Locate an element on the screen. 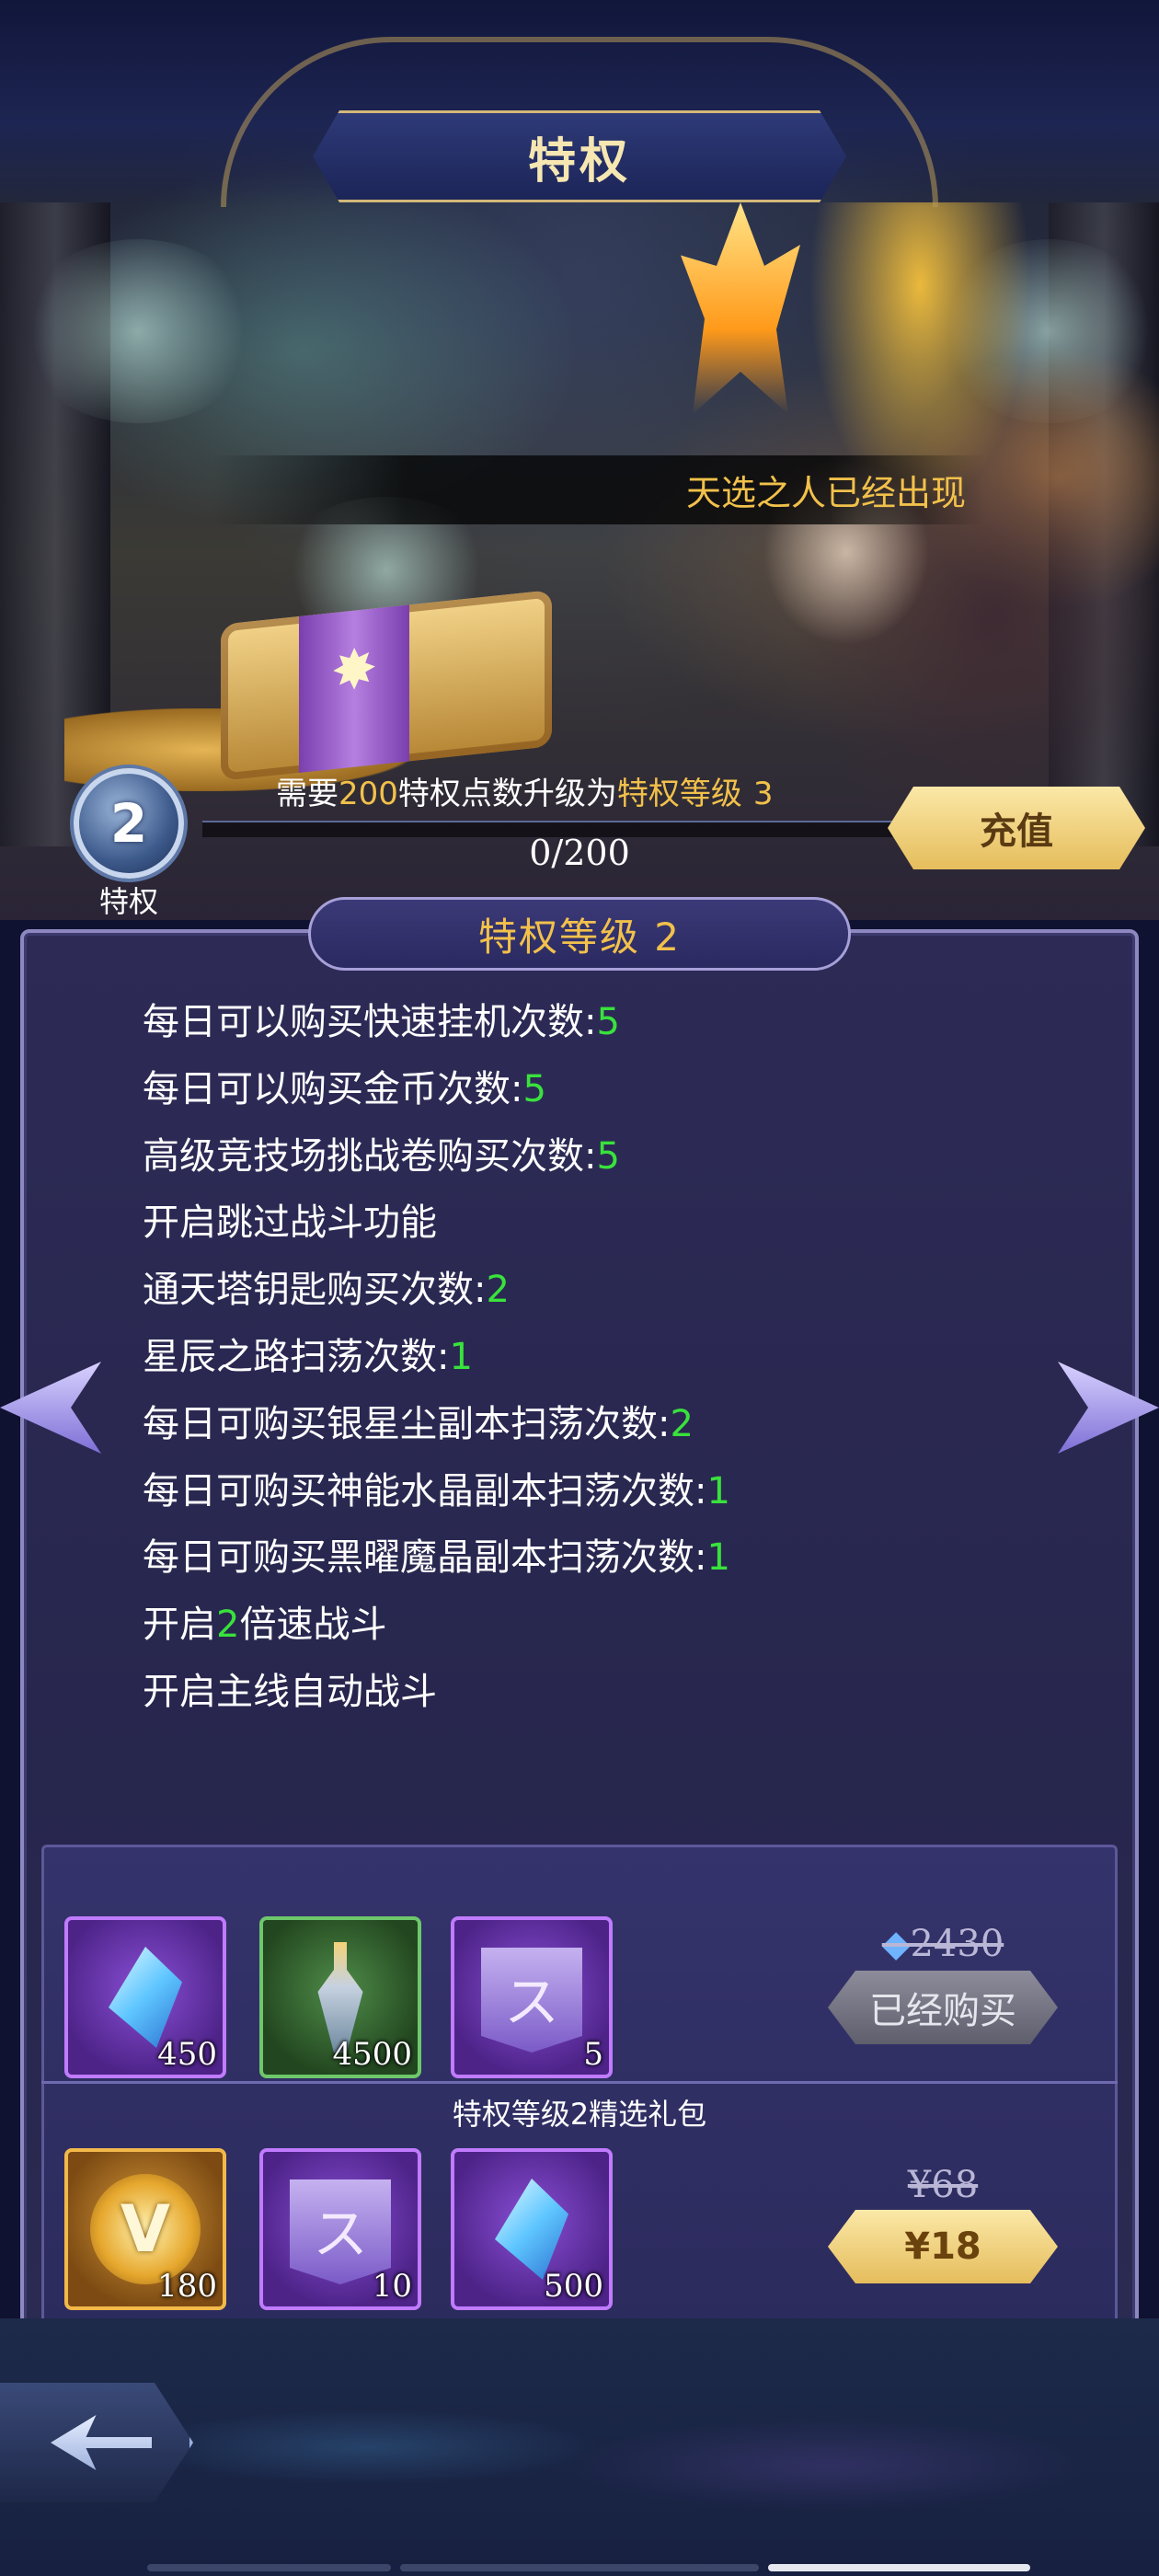  benefit-item: 开启跳过战斗功能 is located at coordinates (436, 1223).